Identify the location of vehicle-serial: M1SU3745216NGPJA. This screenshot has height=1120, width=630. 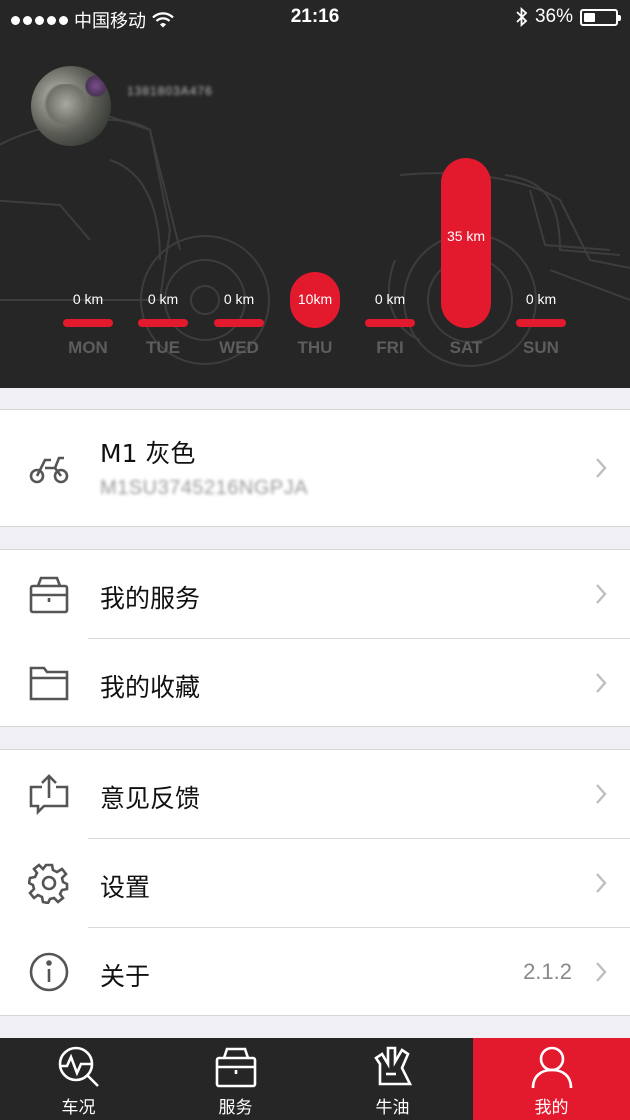
(204, 488).